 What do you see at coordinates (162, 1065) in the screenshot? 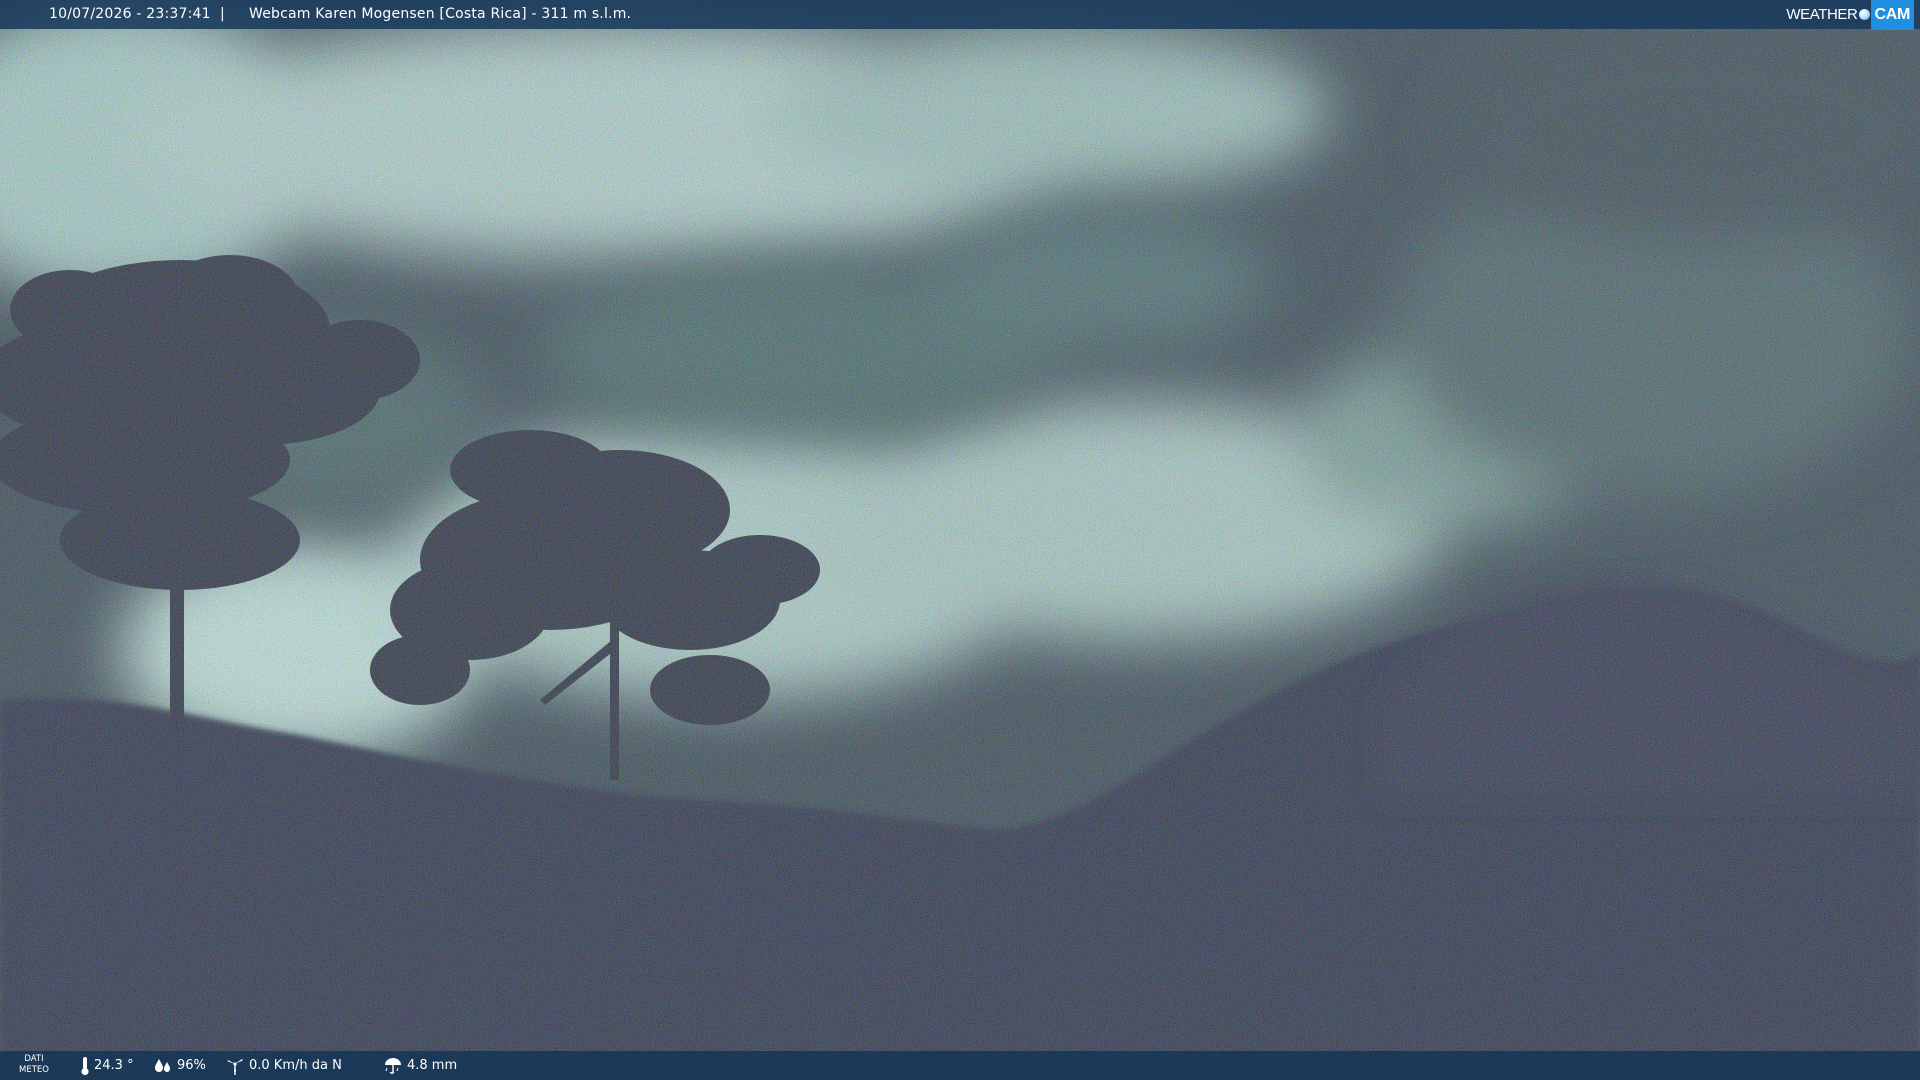
I see `humidity-drops-icon` at bounding box center [162, 1065].